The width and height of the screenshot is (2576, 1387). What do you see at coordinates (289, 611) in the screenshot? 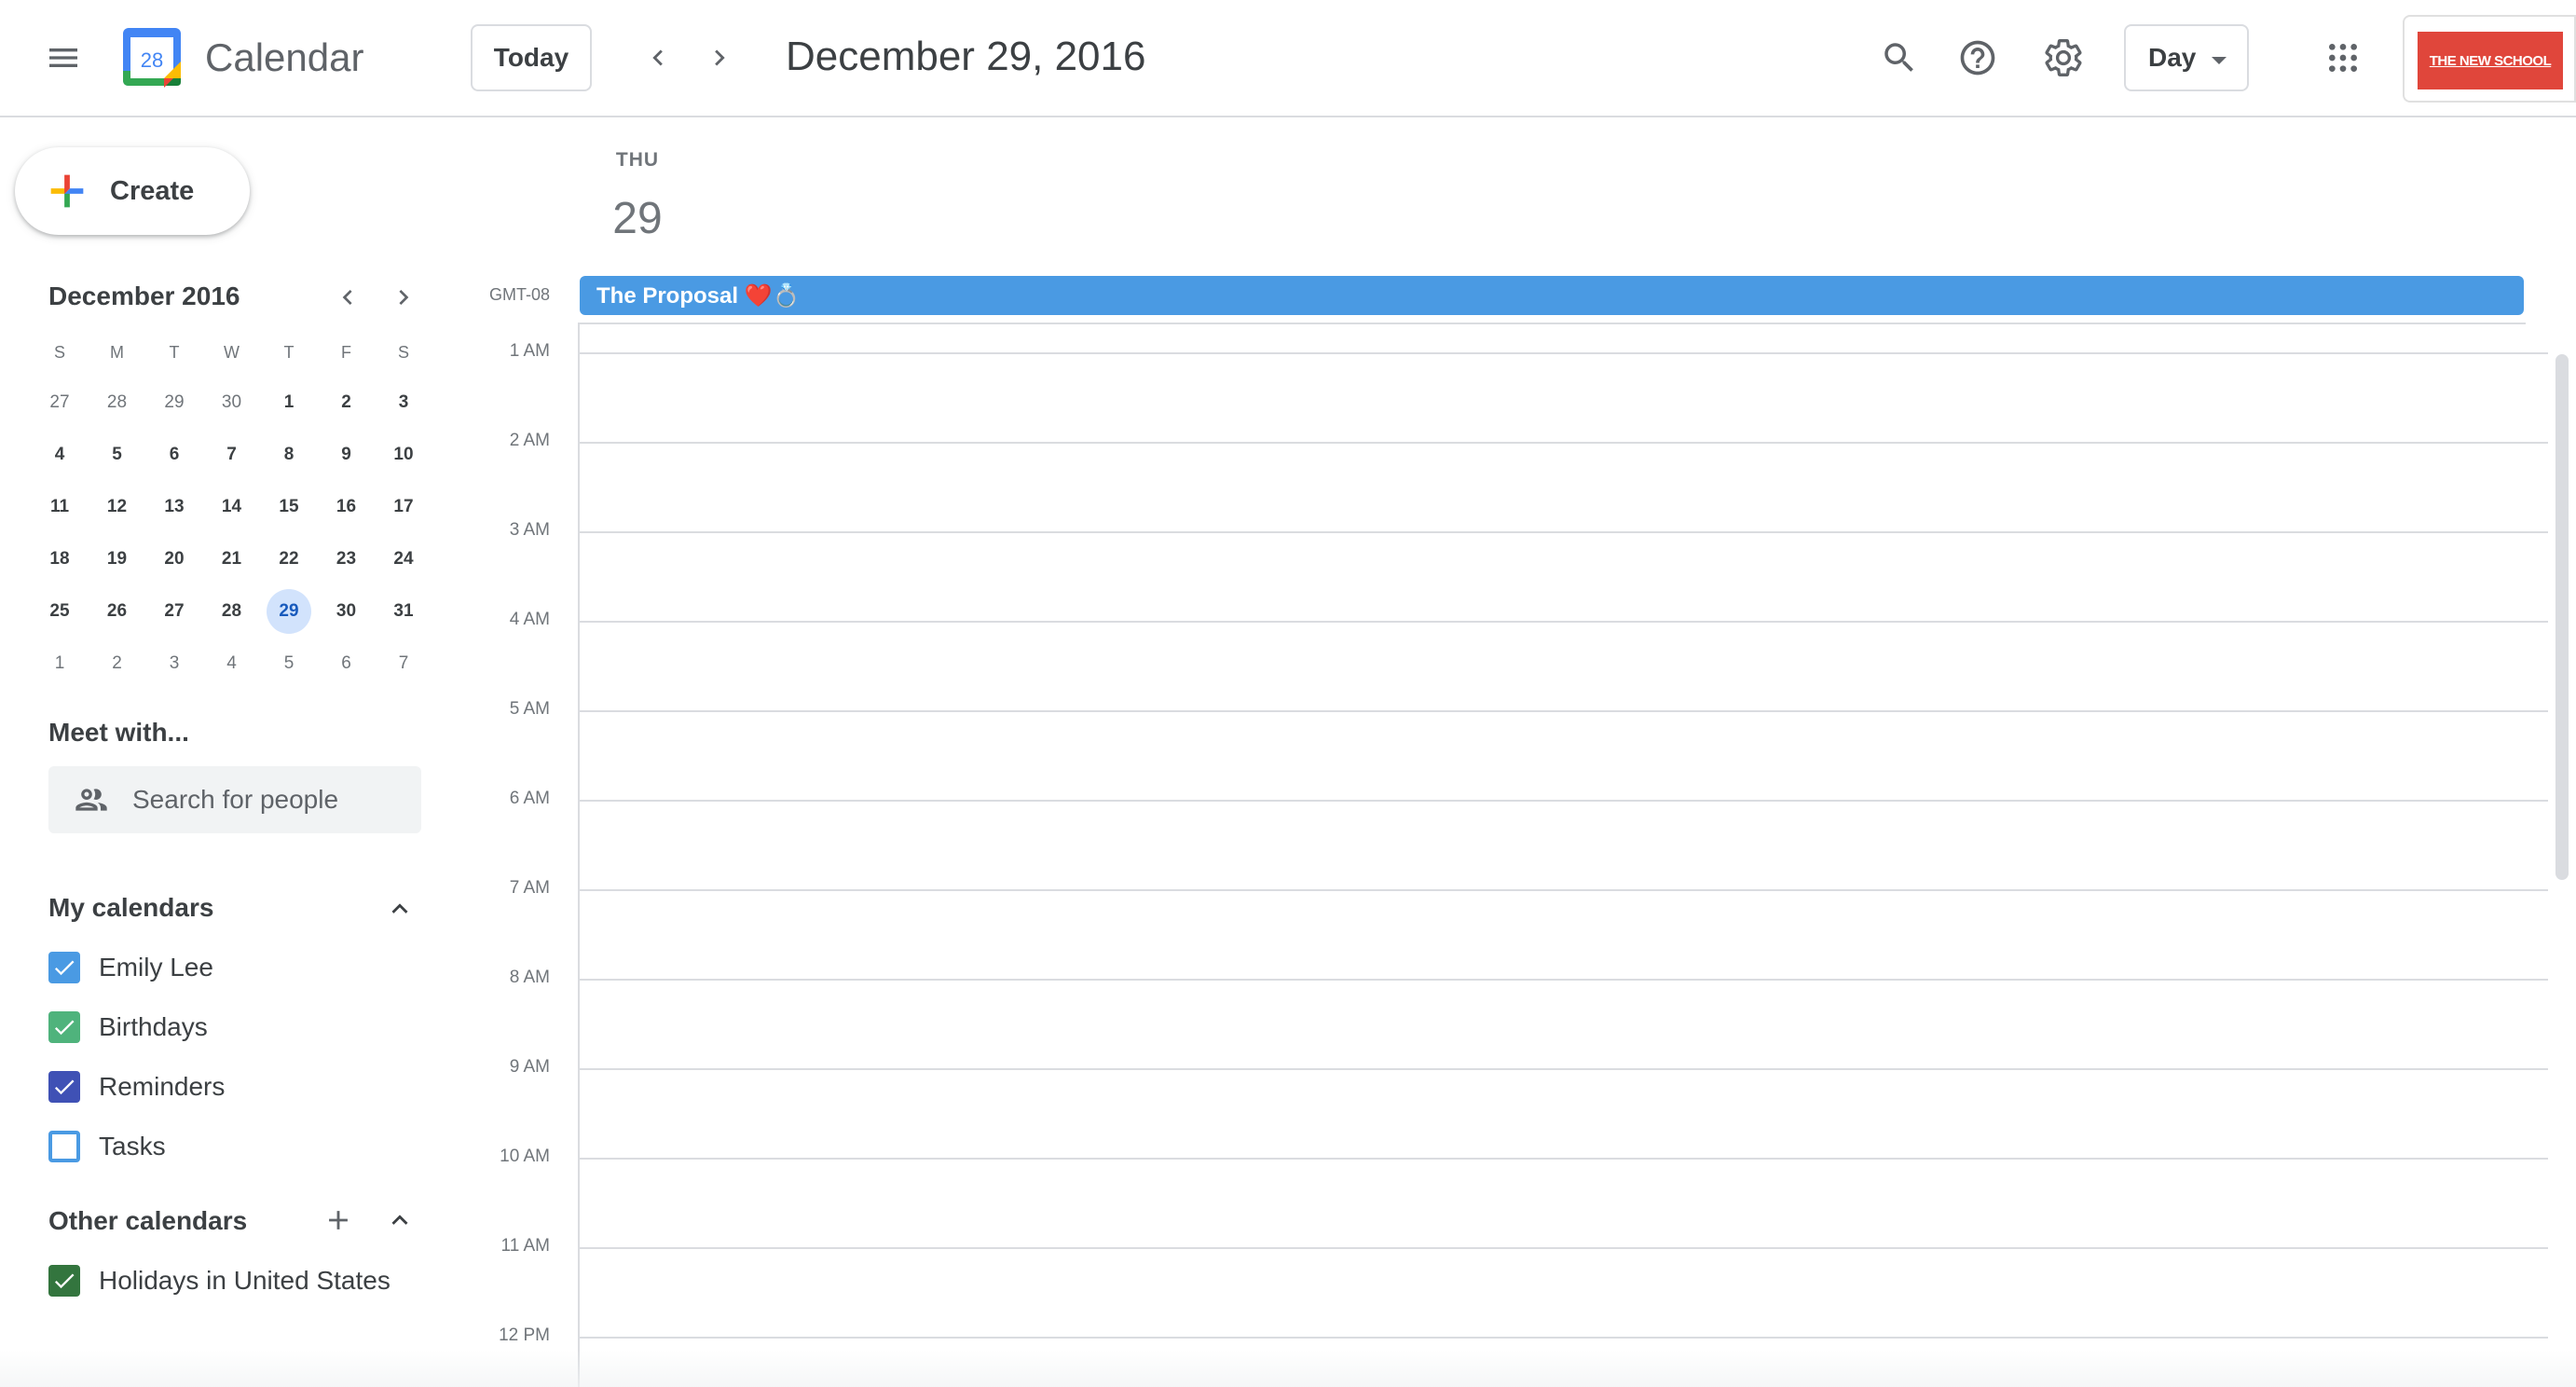
I see `mini-calendar-selected-day: 29` at bounding box center [289, 611].